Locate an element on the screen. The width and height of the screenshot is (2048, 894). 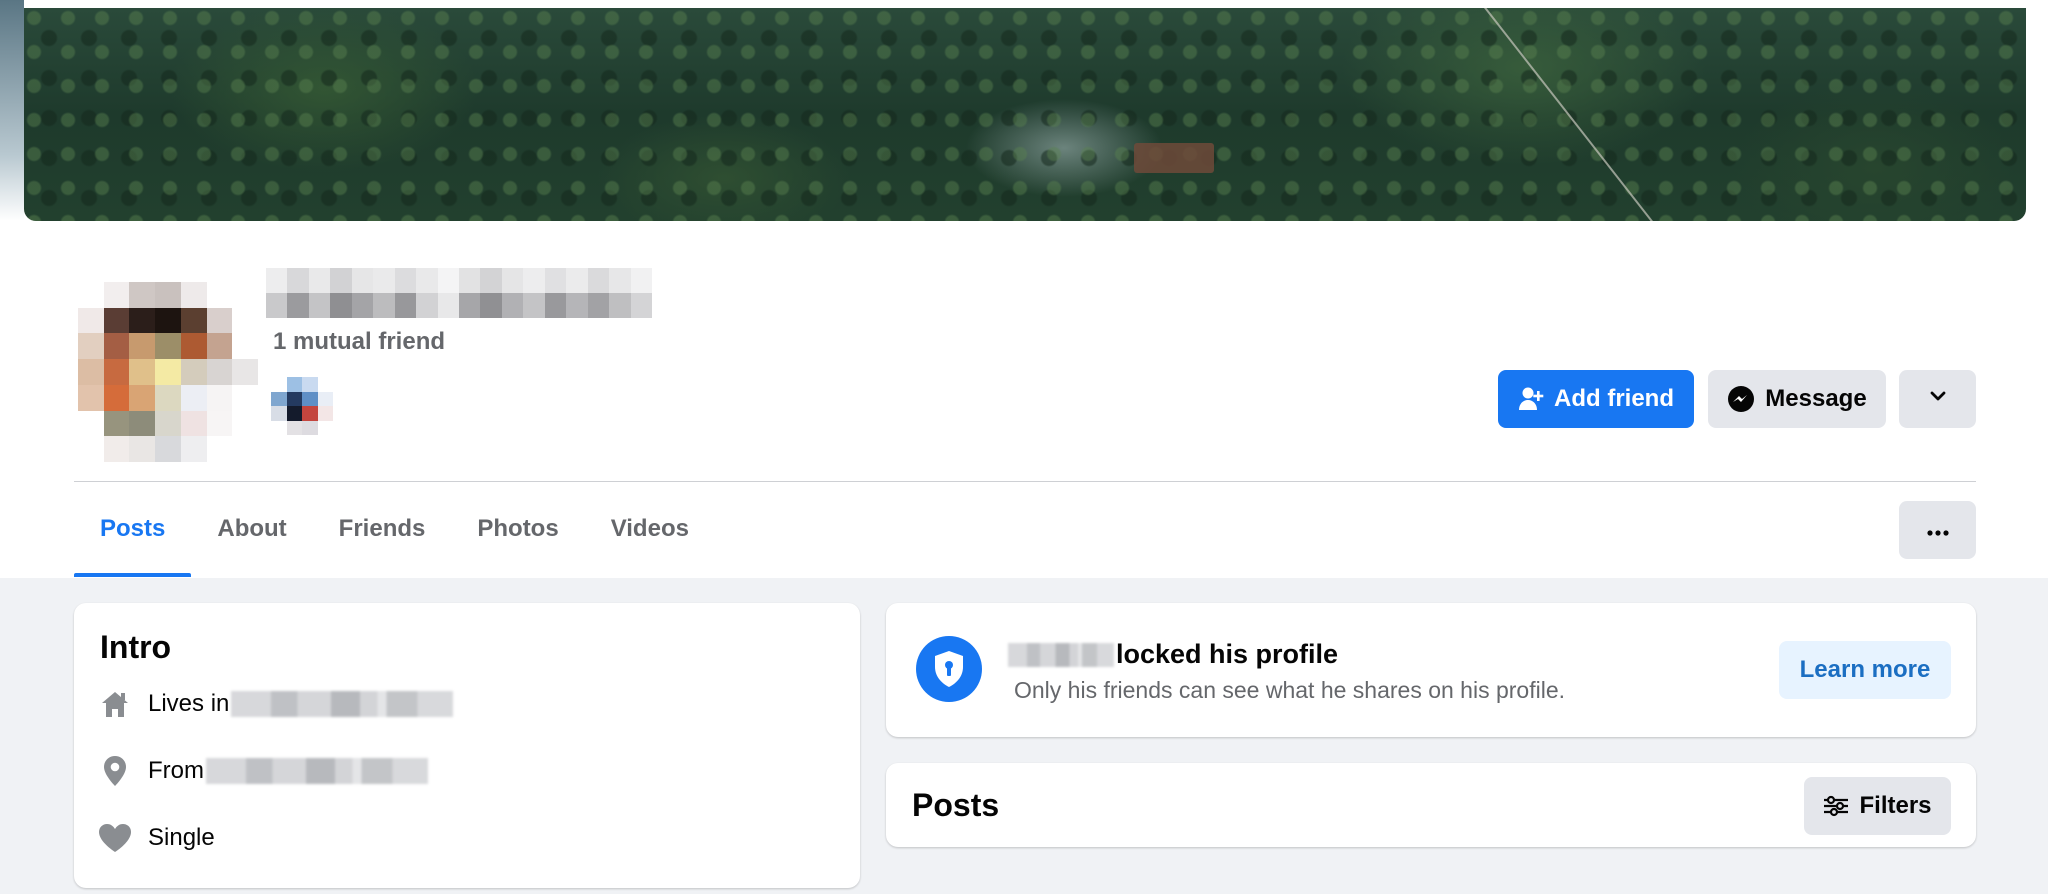
tab-friends: Friends is located at coordinates (382, 529).